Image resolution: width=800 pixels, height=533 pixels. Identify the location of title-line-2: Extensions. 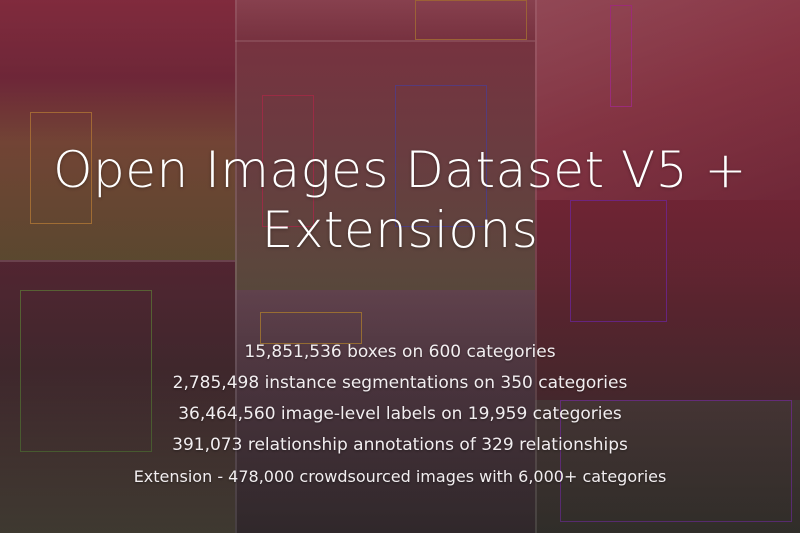
(400, 230).